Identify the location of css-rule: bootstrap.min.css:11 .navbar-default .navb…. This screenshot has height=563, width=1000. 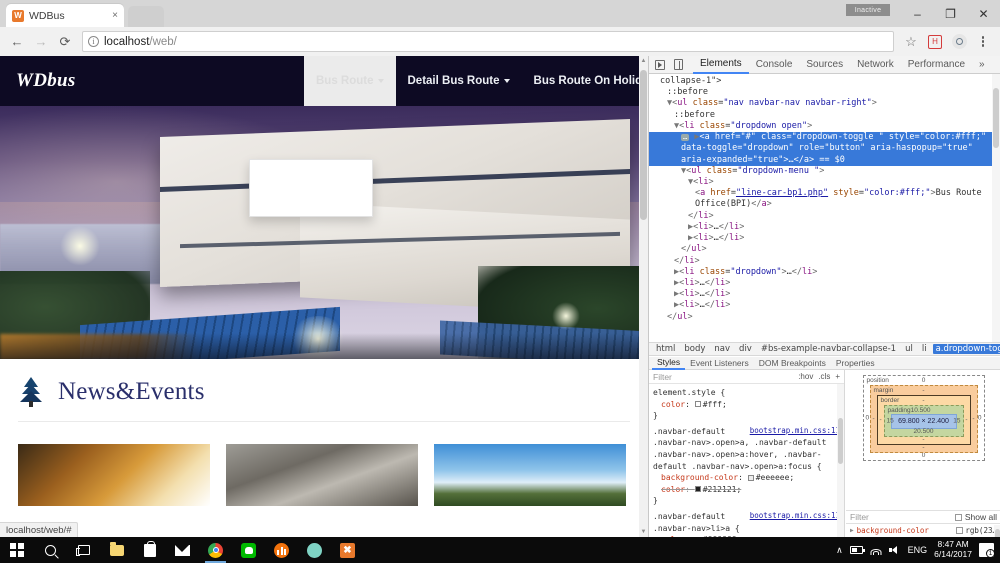
(746, 466).